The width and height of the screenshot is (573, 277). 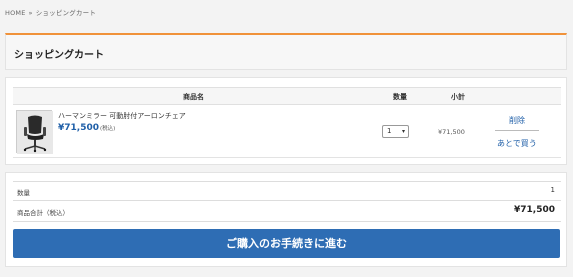 I want to click on checkout-button: ご購入のお手続きに進む, so click(x=286, y=243).